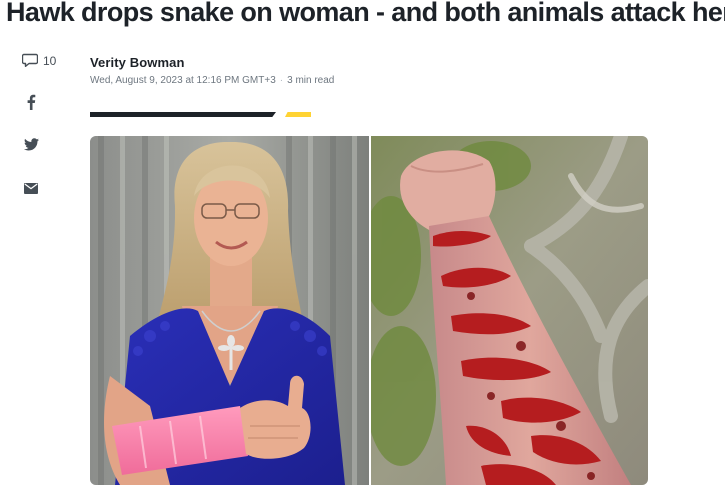  I want to click on comment-count: 10, so click(50, 61).